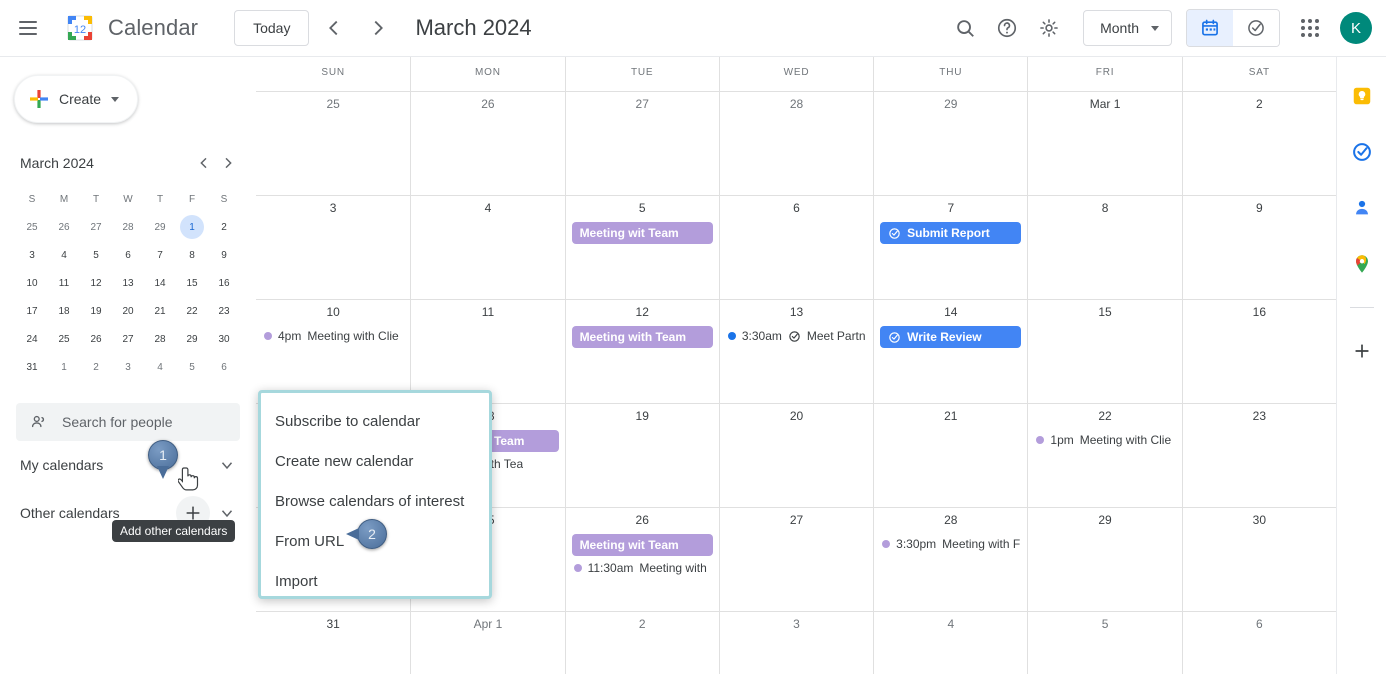 The height and width of the screenshot is (674, 1386). Describe the element at coordinates (1104, 210) in the screenshot. I see `day-number: 8` at that location.